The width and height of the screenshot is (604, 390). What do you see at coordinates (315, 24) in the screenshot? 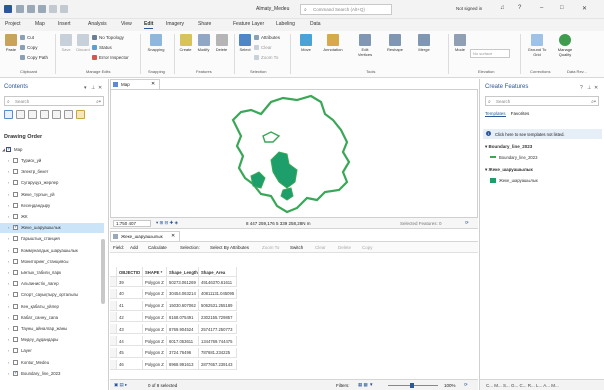
I see `tab-data: Data` at bounding box center [315, 24].